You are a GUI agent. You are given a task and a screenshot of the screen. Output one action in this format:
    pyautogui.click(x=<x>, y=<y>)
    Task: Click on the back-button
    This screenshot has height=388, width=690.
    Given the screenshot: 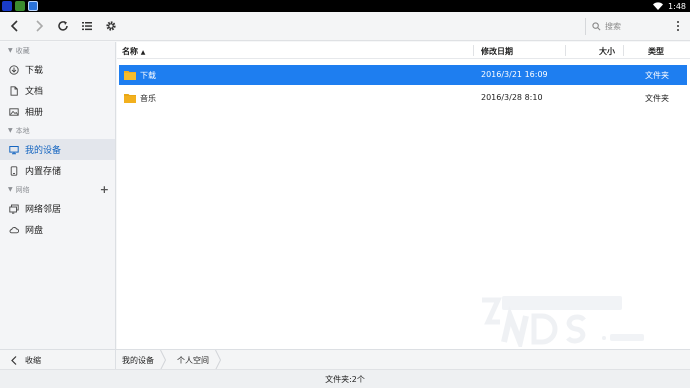 What is the action you would take?
    pyautogui.click(x=15, y=26)
    